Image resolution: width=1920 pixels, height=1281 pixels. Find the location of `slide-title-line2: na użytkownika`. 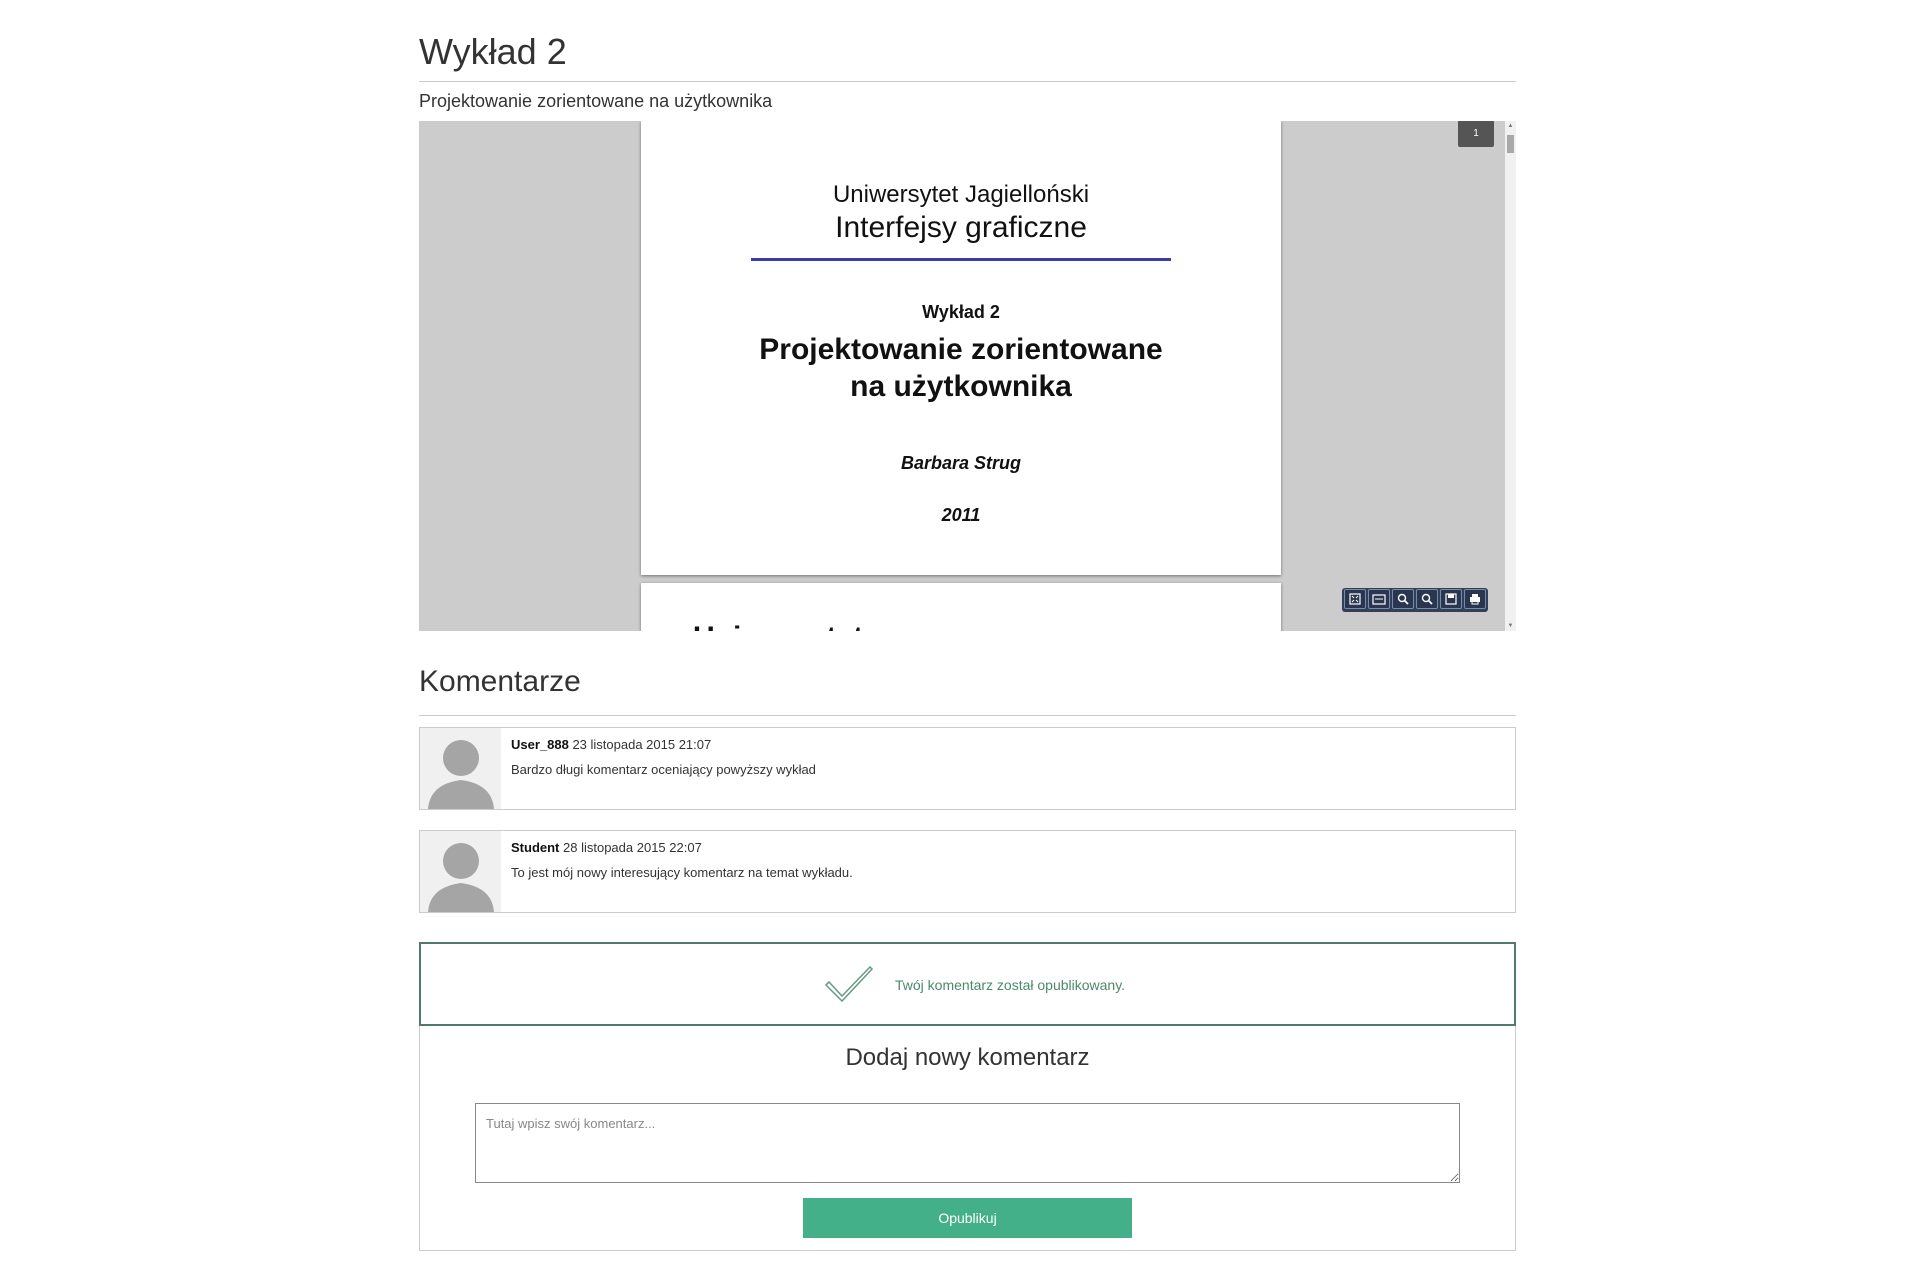

slide-title-line2: na użytkownika is located at coordinates (961, 386).